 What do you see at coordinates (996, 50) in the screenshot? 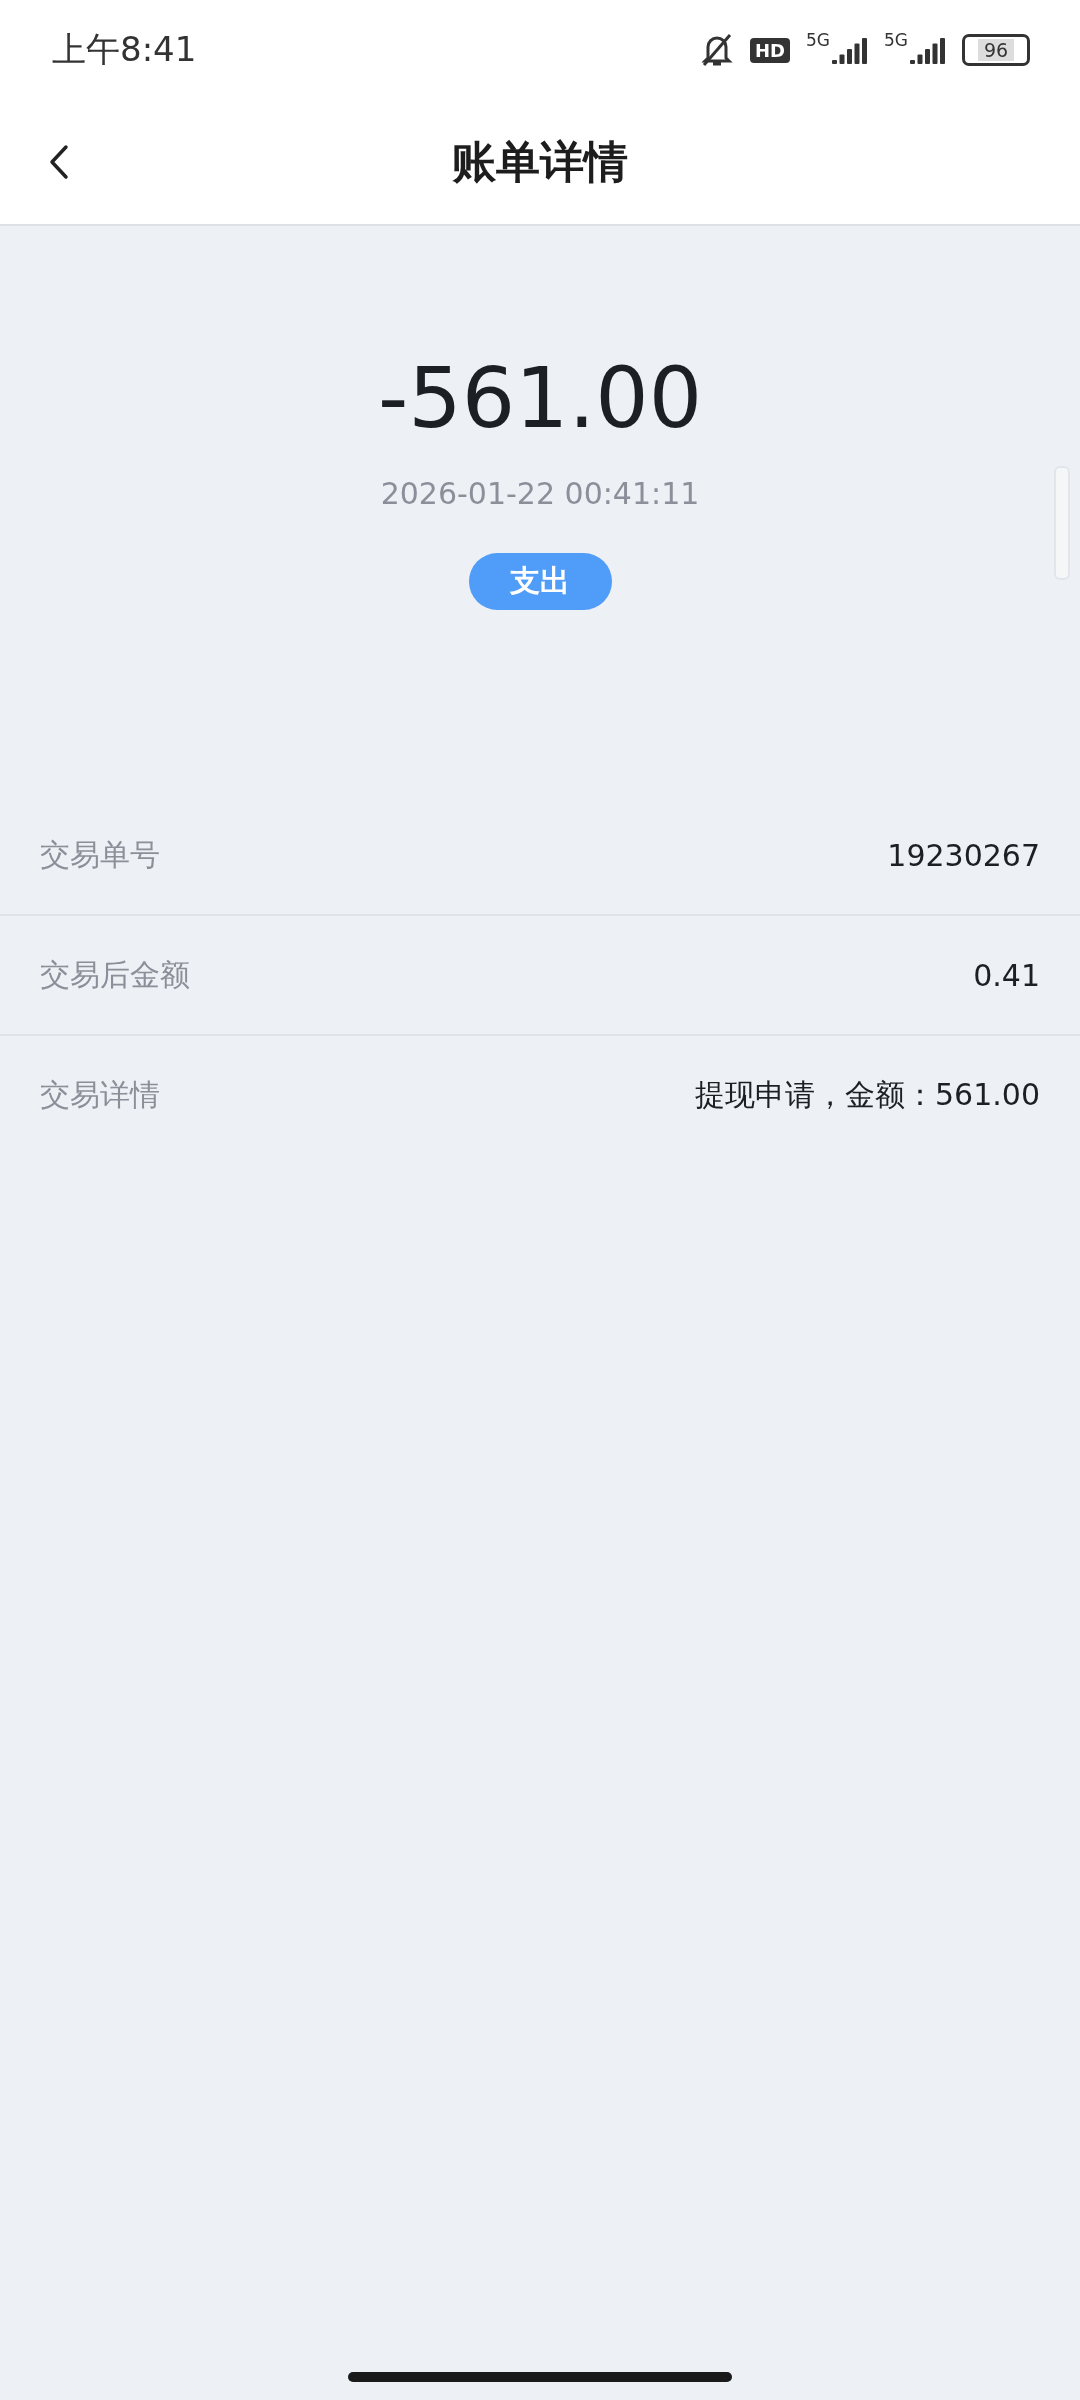
I see `battery-level: 96` at bounding box center [996, 50].